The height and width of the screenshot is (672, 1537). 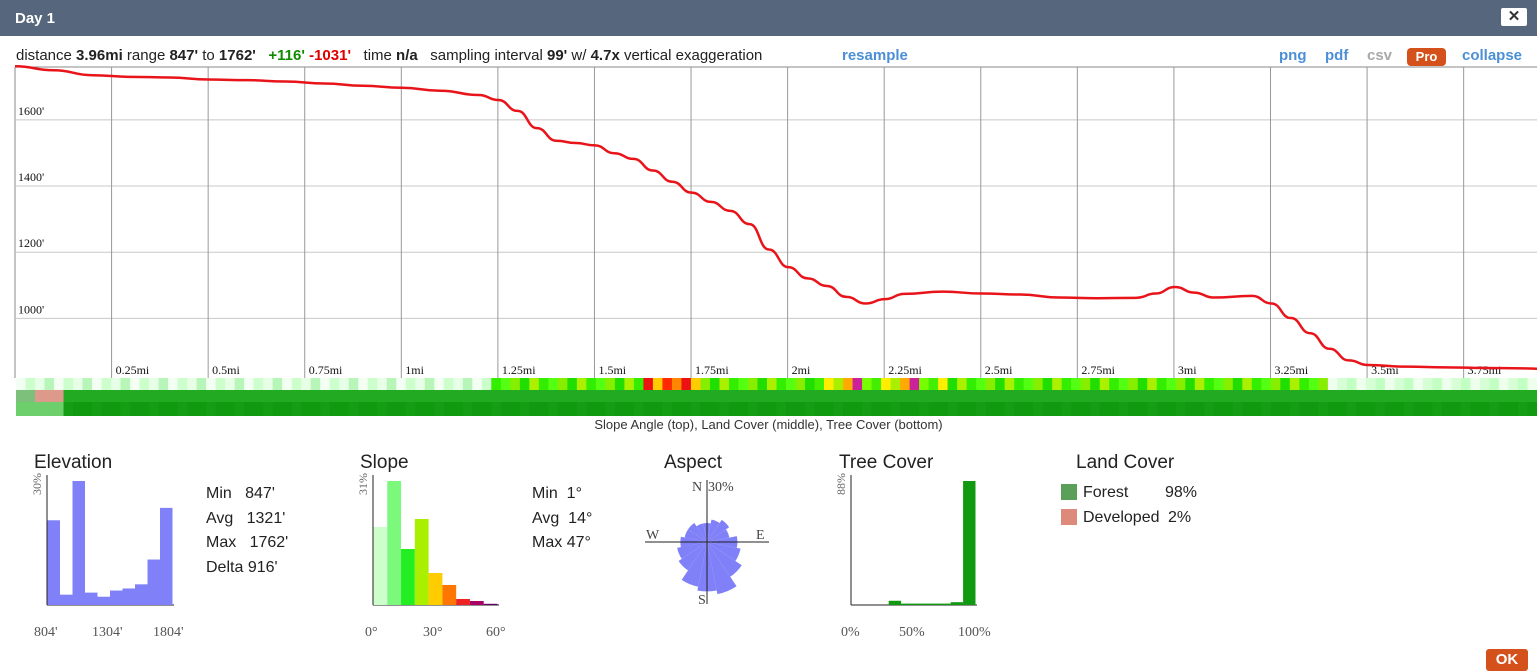 What do you see at coordinates (907, 604) in the screenshot?
I see `tree-cover-bar` at bounding box center [907, 604].